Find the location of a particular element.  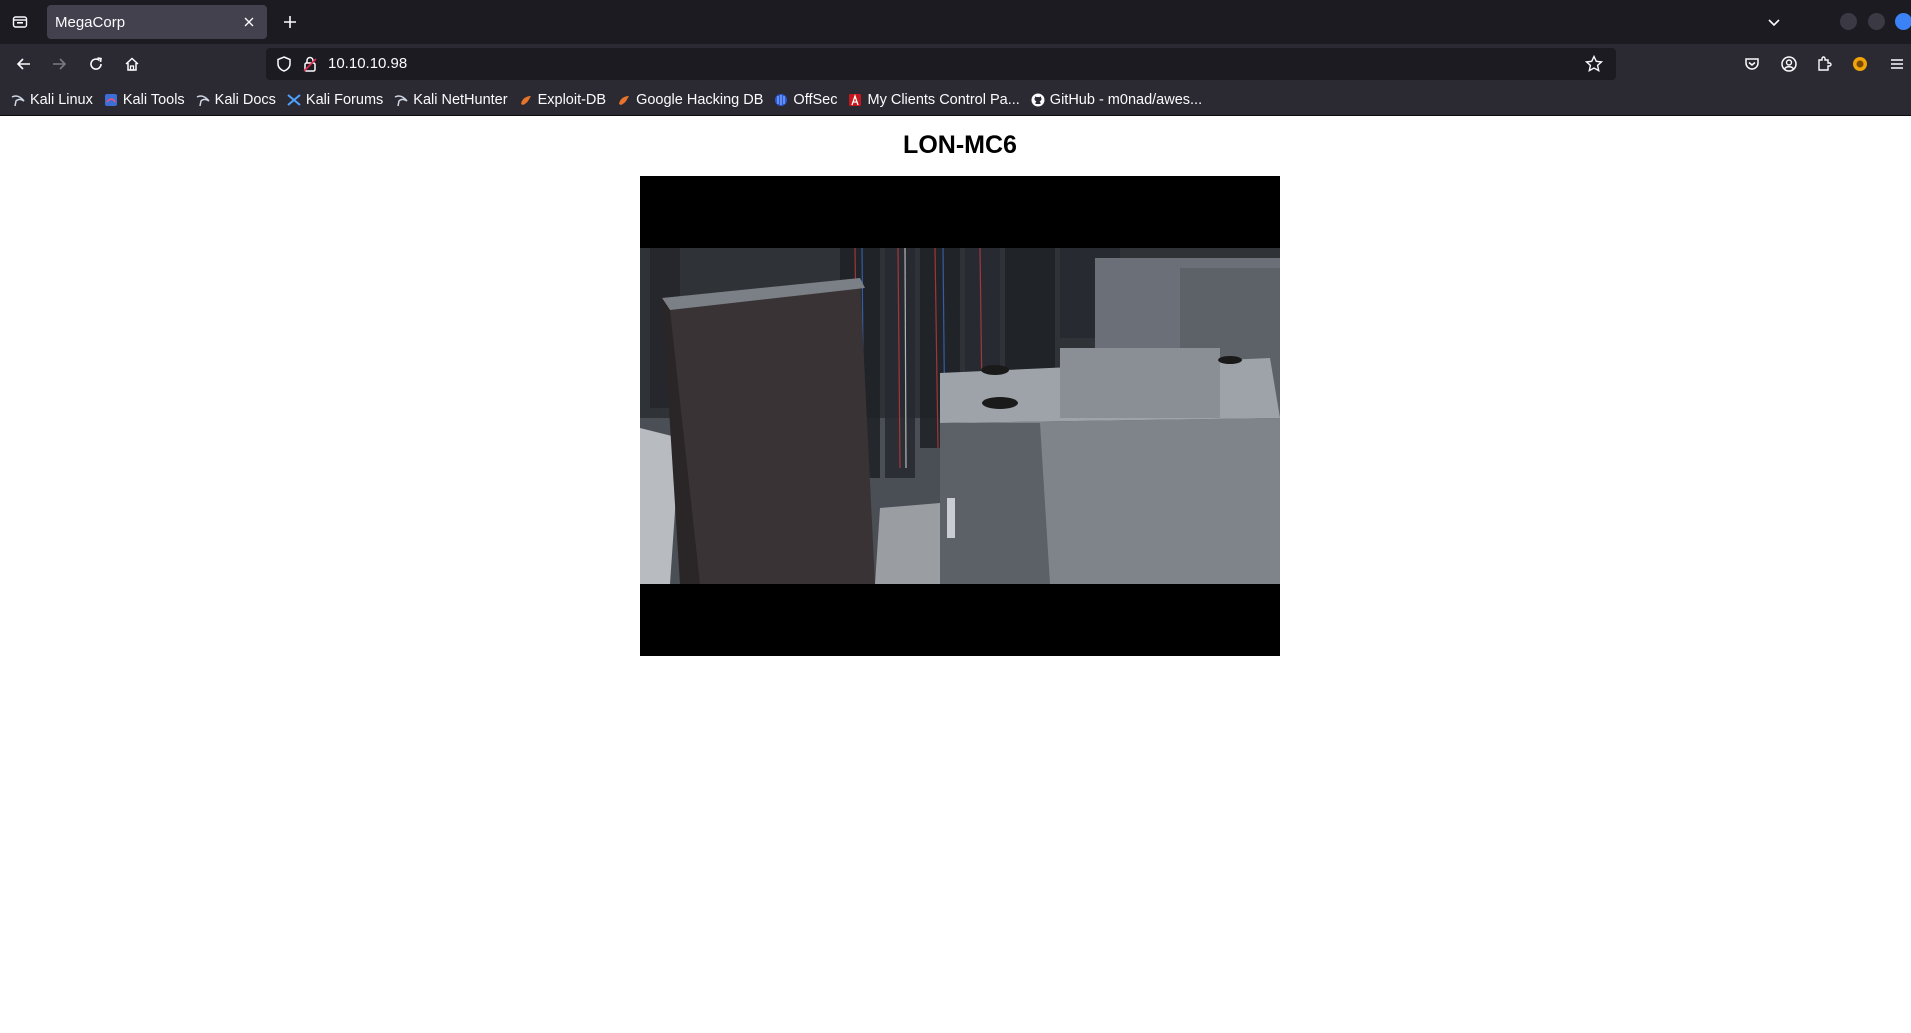

kali-forums-icon is located at coordinates (294, 100).